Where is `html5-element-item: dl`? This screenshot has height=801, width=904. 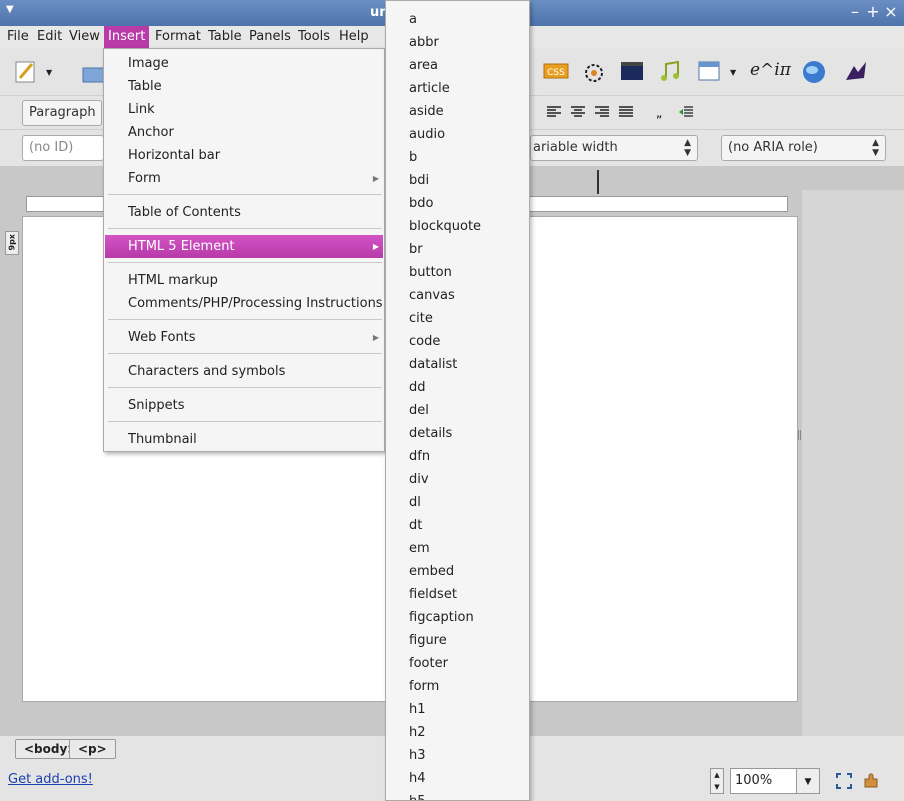
html5-element-item: dl is located at coordinates (415, 502).